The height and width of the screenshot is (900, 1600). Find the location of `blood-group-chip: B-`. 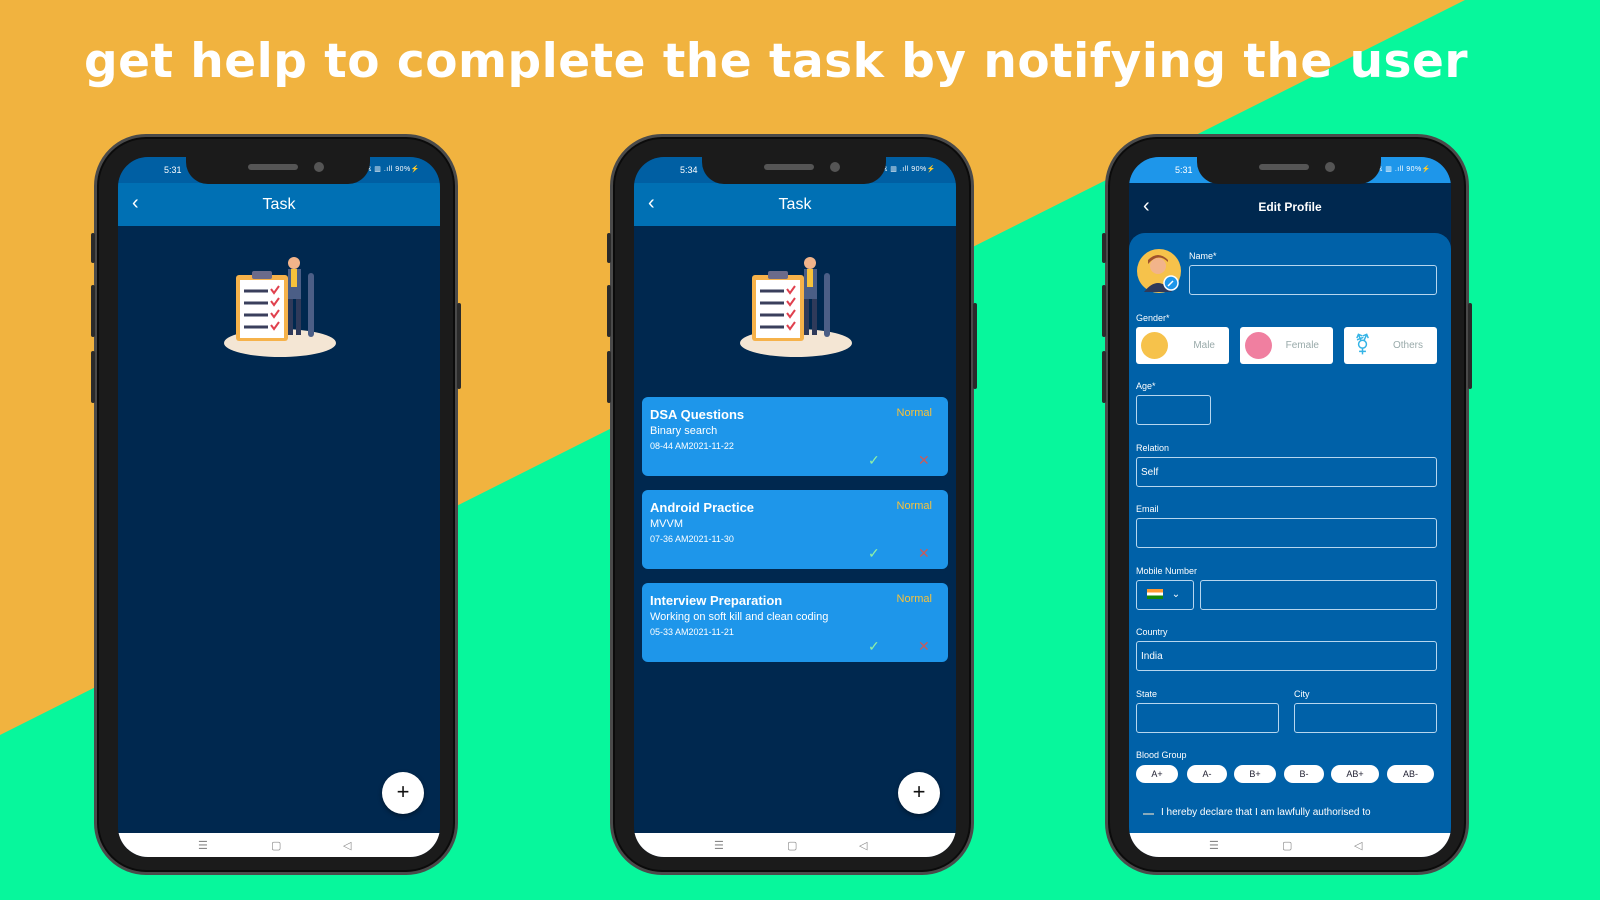

blood-group-chip: B- is located at coordinates (1304, 774).